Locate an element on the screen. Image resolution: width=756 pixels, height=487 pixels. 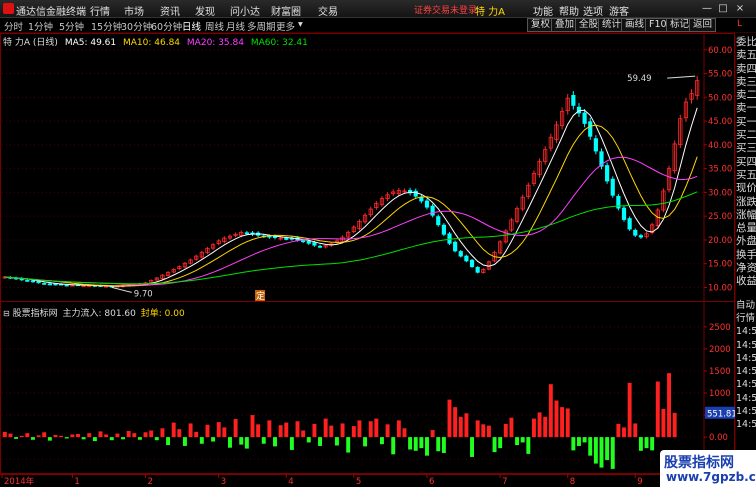
quote-field-17: 净资 is located at coordinates (746, 268).